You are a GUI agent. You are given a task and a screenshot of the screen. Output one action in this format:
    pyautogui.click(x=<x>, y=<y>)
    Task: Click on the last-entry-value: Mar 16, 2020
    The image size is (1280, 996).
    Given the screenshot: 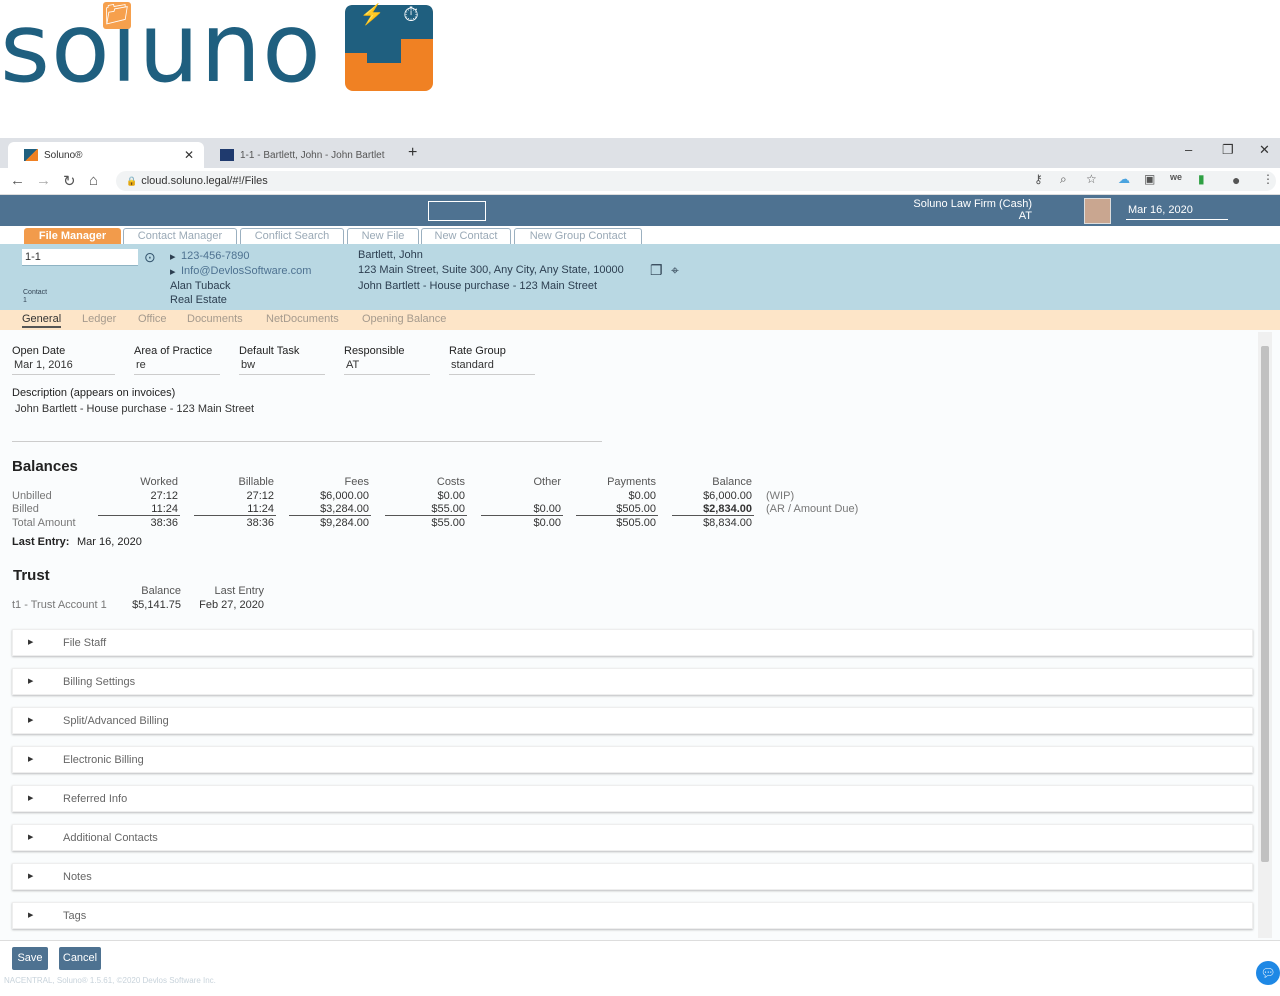 What is the action you would take?
    pyautogui.click(x=109, y=542)
    